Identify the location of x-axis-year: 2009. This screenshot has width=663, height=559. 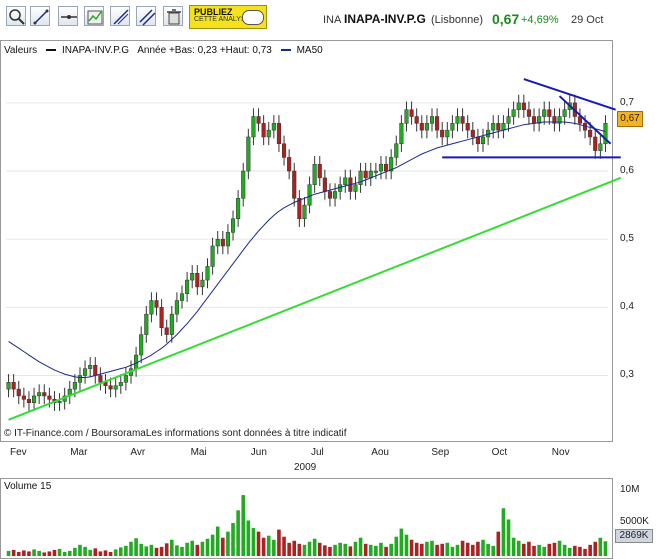
(305, 467).